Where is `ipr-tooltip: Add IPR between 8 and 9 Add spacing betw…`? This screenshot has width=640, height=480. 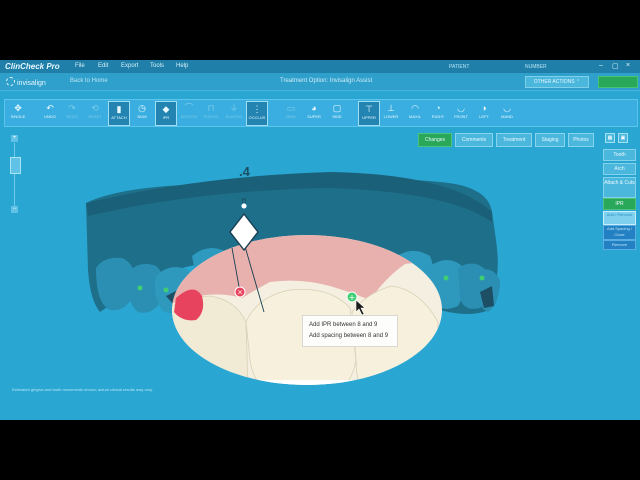 ipr-tooltip: Add IPR between 8 and 9 Add spacing betw… is located at coordinates (350, 331).